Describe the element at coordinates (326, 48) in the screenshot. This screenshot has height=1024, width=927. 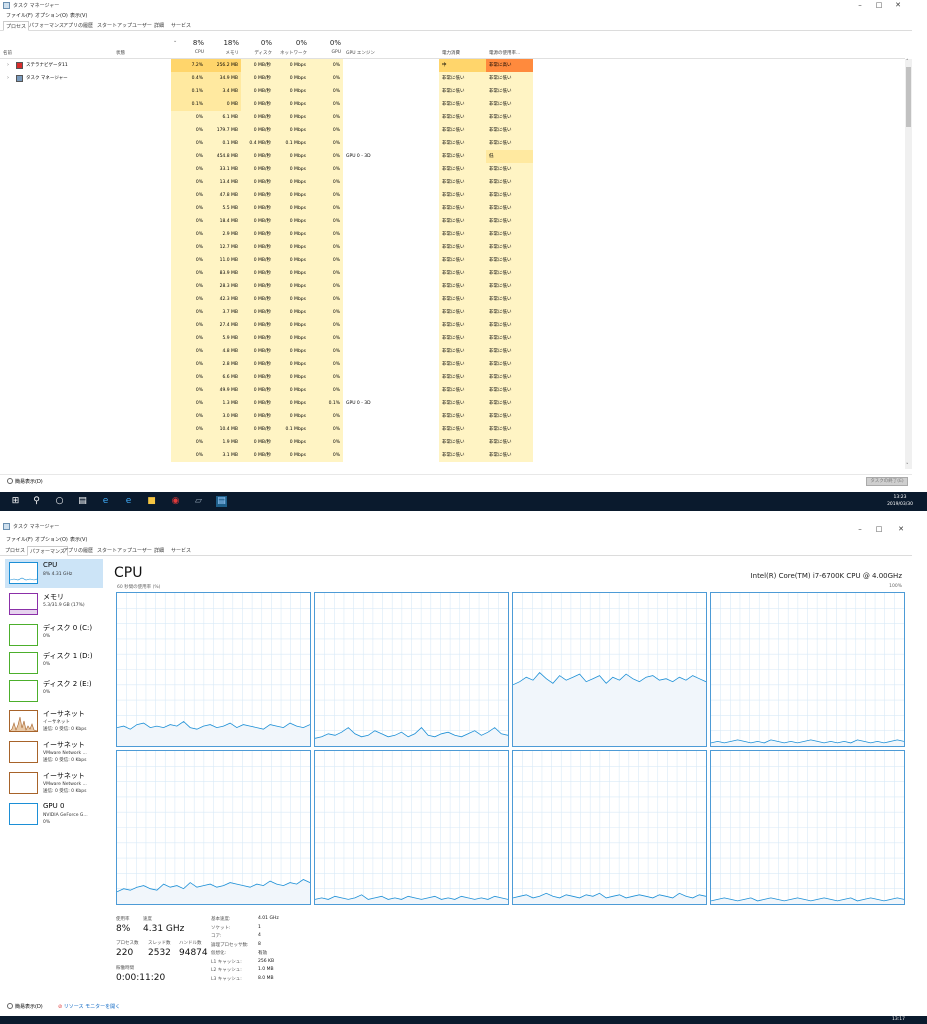
I see `header-gpu: 0% GPU` at that location.